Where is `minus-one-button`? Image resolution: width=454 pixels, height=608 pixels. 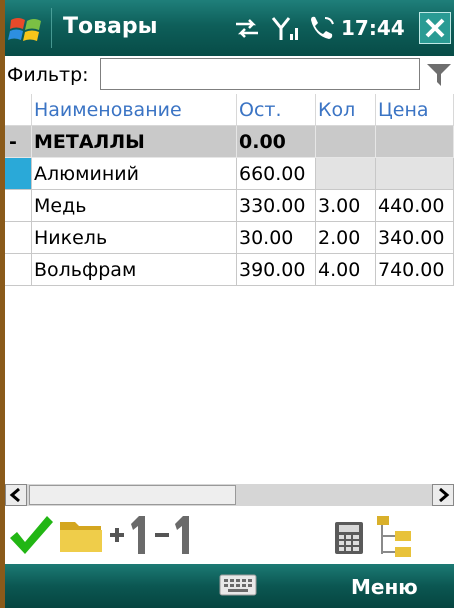 minus-one-button is located at coordinates (177, 535).